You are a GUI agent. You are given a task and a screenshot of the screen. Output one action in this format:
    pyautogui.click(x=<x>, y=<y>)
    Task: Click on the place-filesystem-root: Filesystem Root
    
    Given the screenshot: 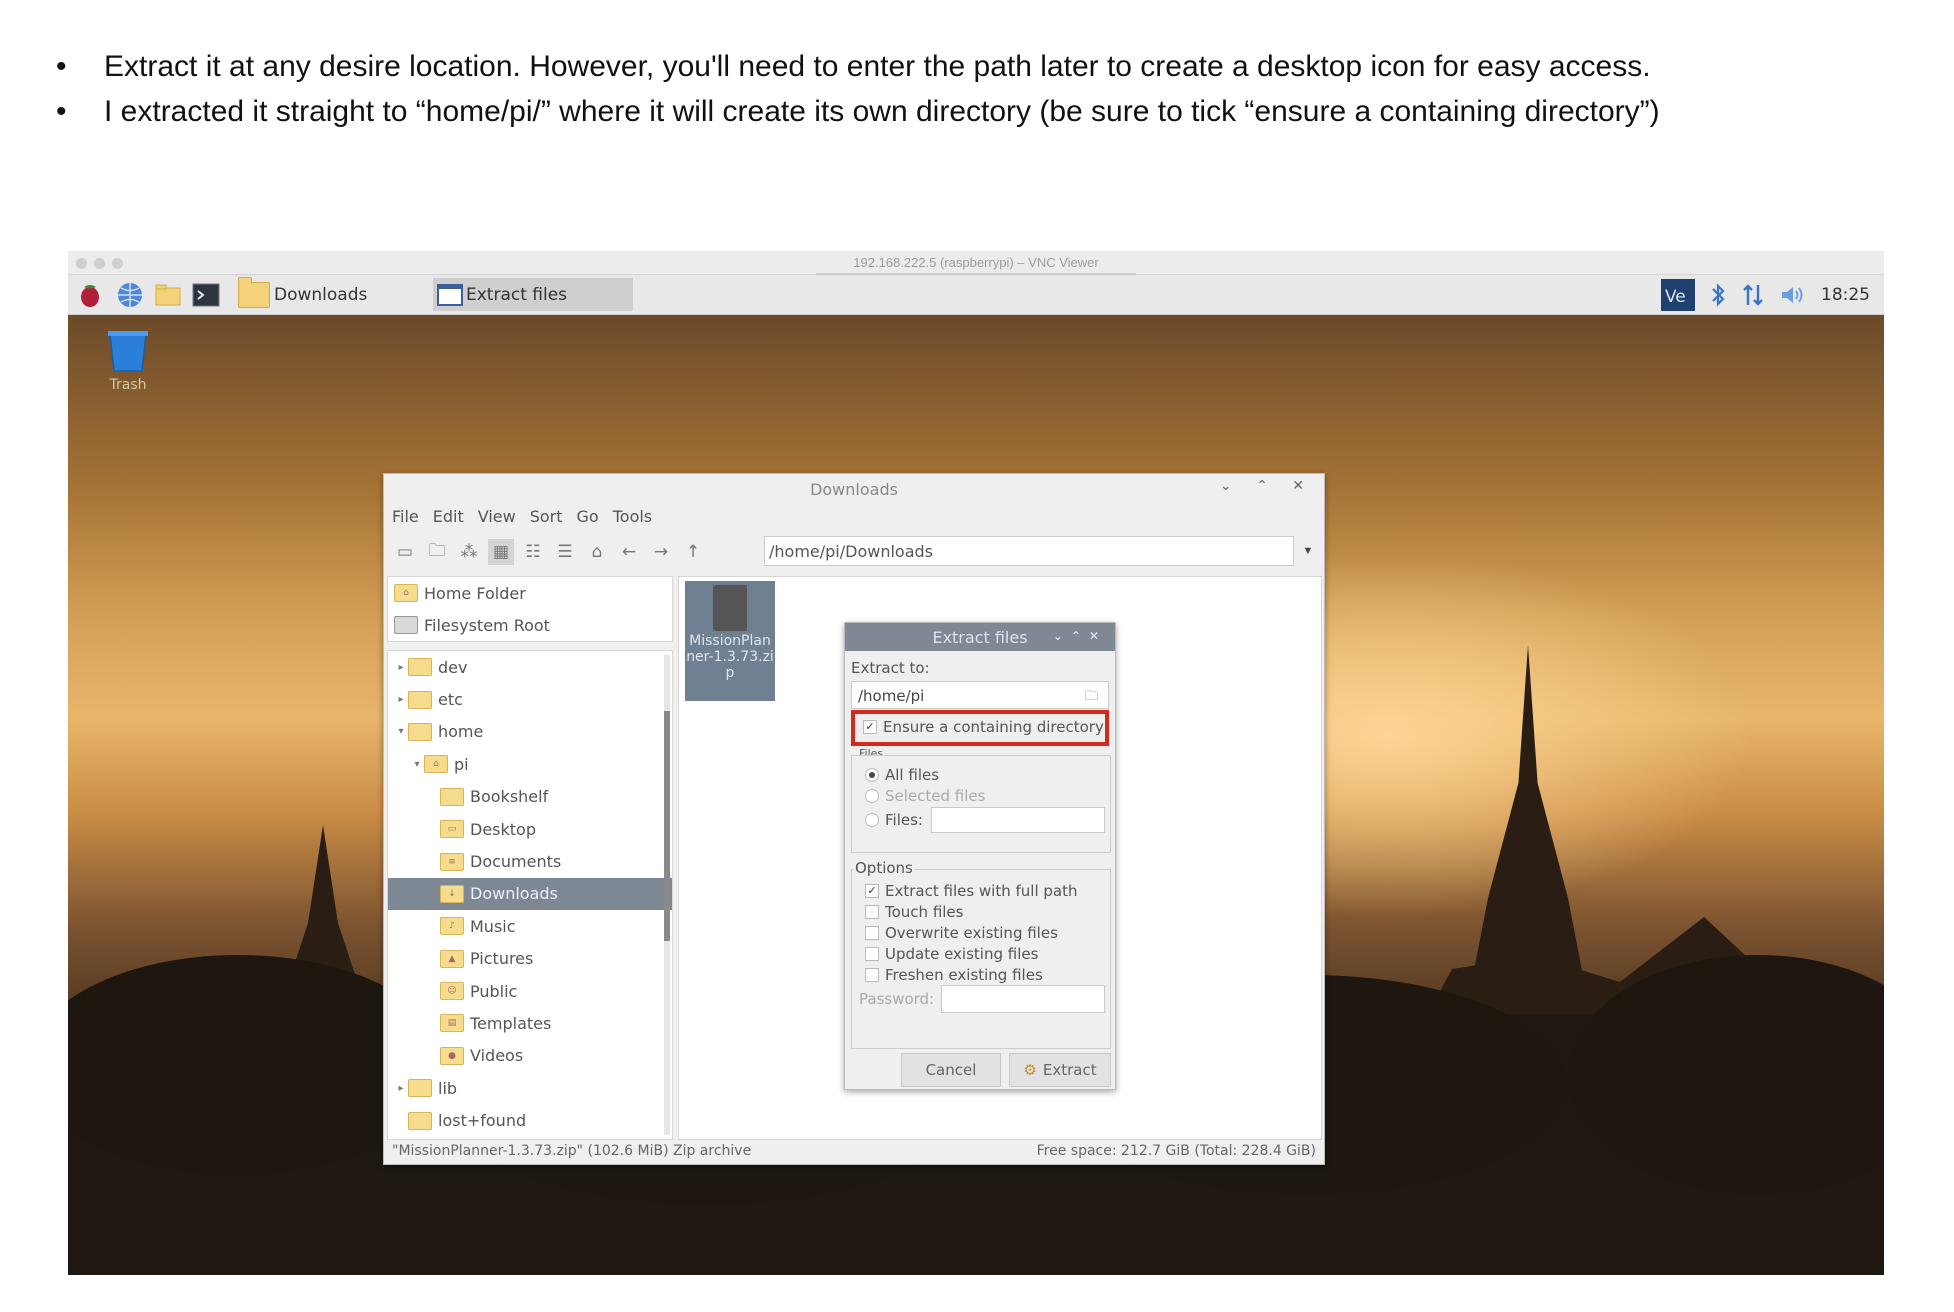 What is the action you would take?
    pyautogui.click(x=530, y=625)
    